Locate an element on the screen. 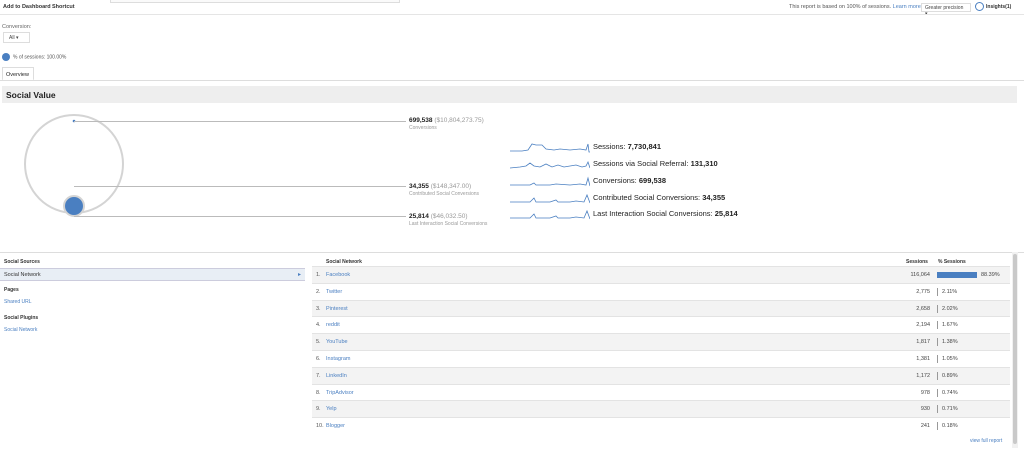 Image resolution: width=1024 pixels, height=452 pixels. sessions-legend: % of sessions: 100.00% is located at coordinates (34, 57).